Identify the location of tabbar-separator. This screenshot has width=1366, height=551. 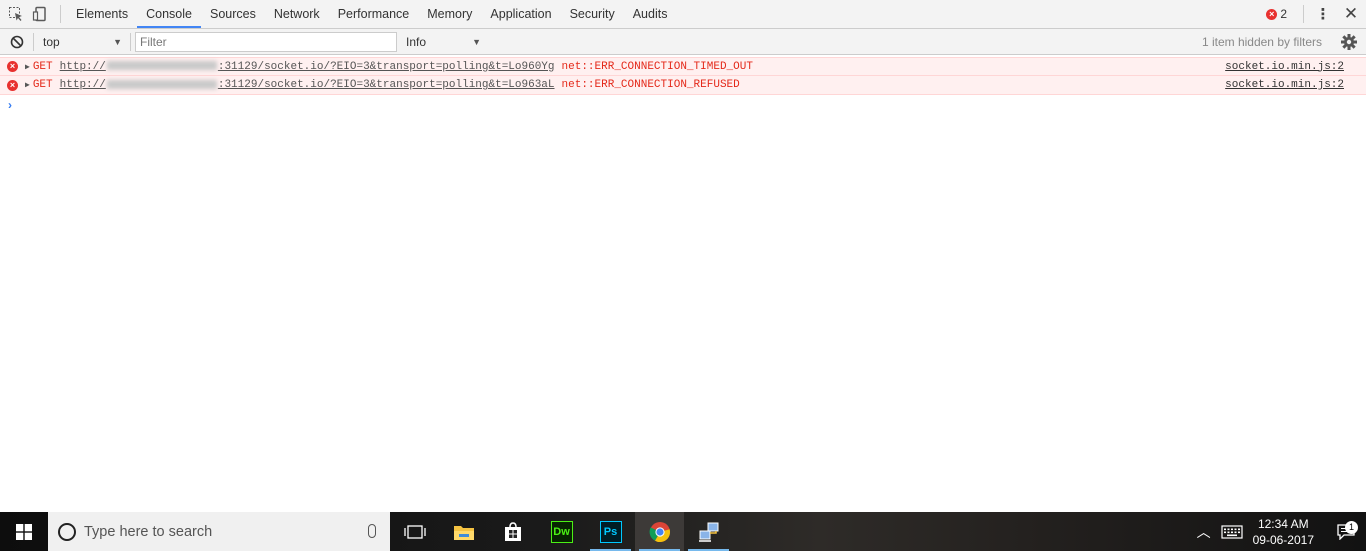
(60, 14).